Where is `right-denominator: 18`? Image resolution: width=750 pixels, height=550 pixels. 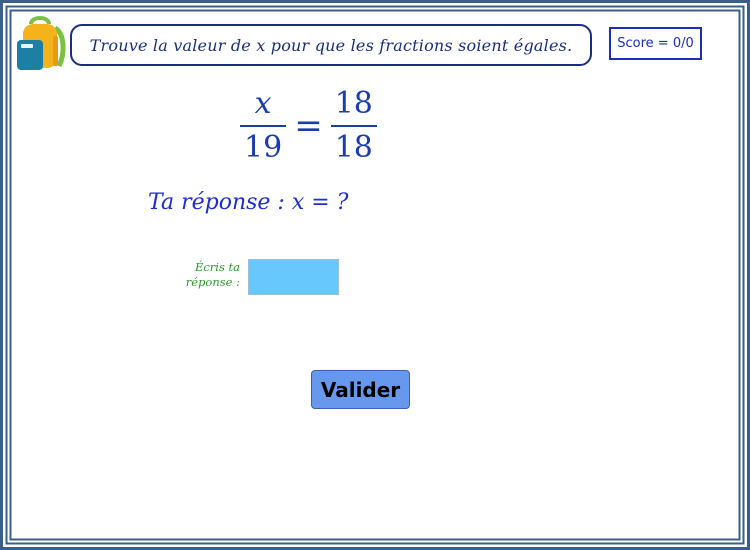
right-denominator: 18 is located at coordinates (353, 147).